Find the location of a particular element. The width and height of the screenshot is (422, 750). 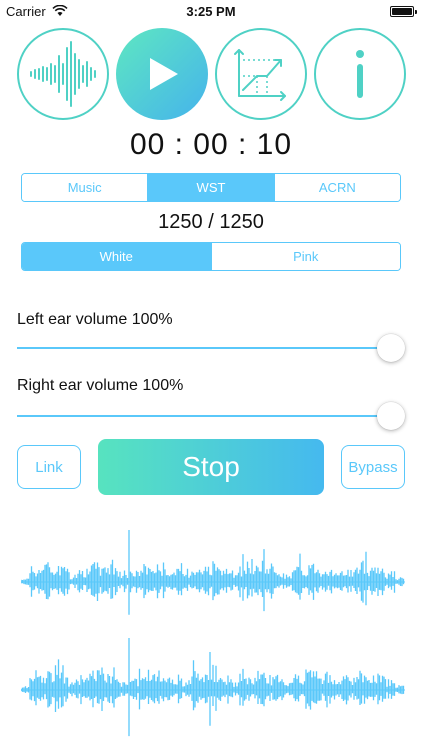

right-slider-thumb is located at coordinates (391, 416).